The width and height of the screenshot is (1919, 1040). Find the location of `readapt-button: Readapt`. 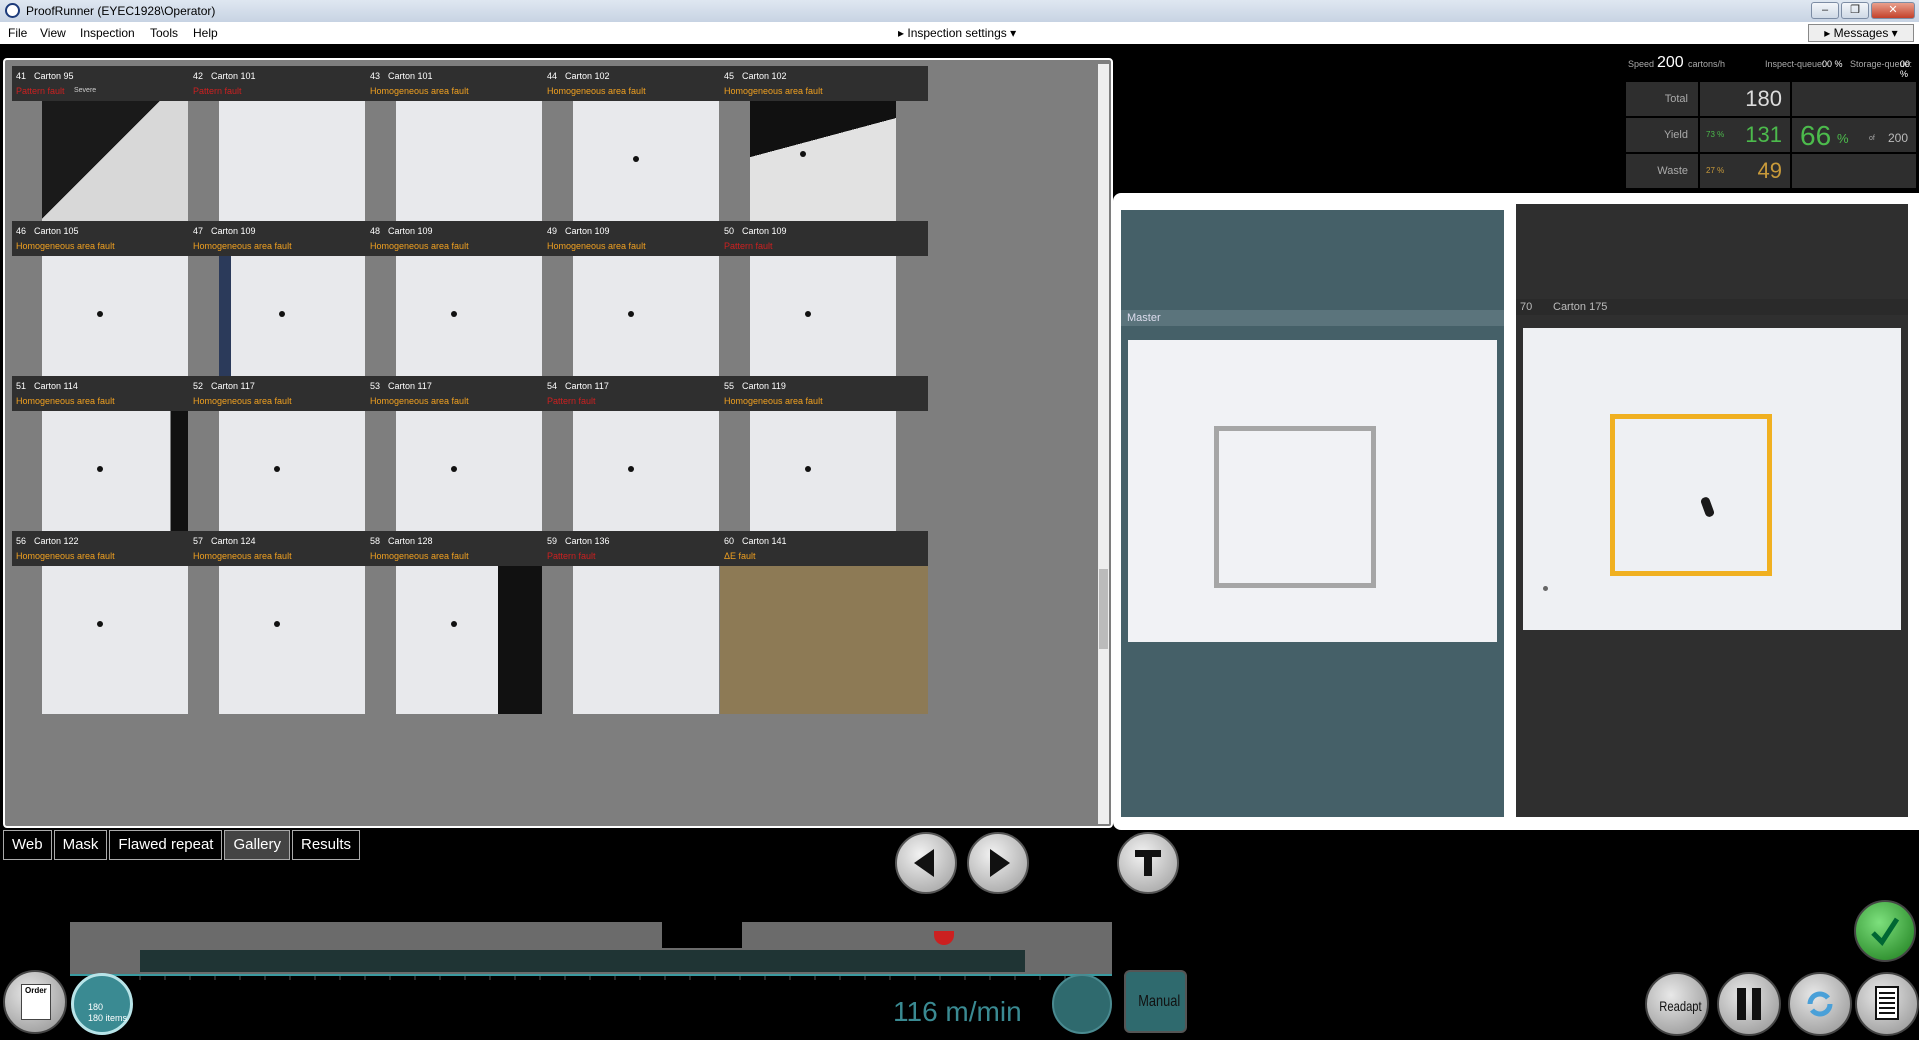

readapt-button: Readapt is located at coordinates (1677, 1004).